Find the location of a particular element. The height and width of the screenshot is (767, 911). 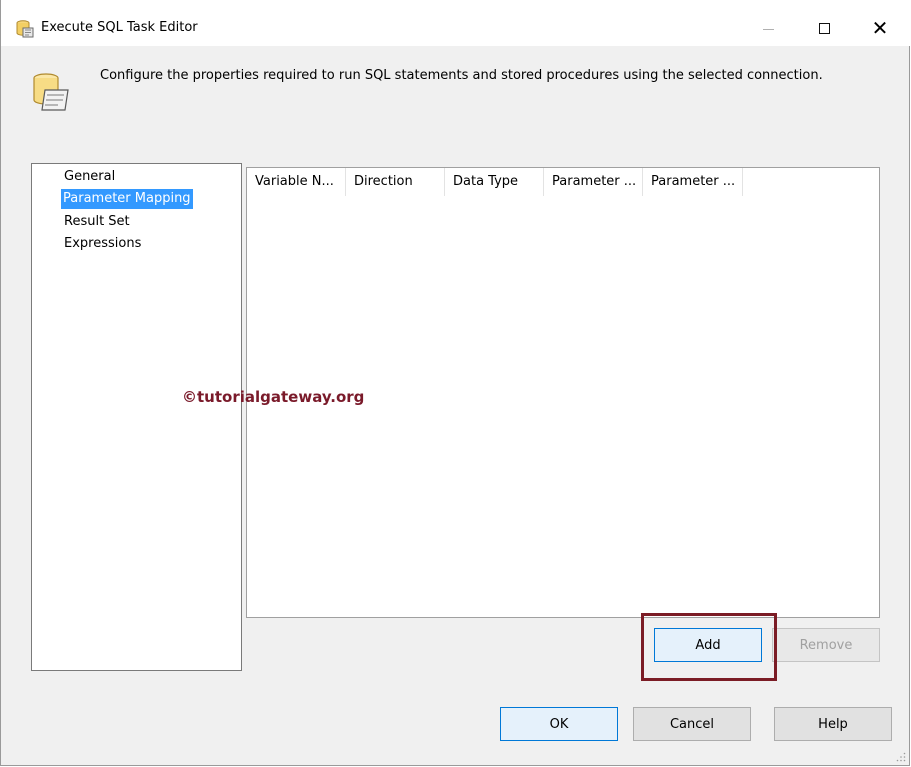

nav-item-expressions: Expressions is located at coordinates (102, 244).